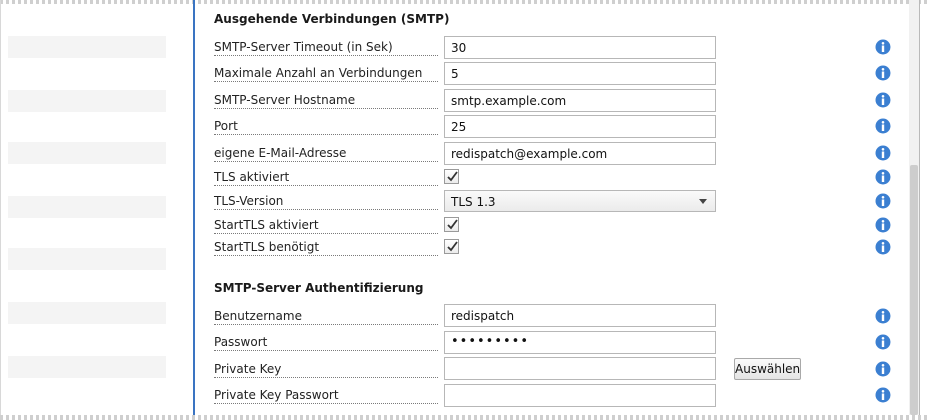 The image size is (930, 420). Describe the element at coordinates (580, 100) in the screenshot. I see `hostname-field: smtp.example.com` at that location.